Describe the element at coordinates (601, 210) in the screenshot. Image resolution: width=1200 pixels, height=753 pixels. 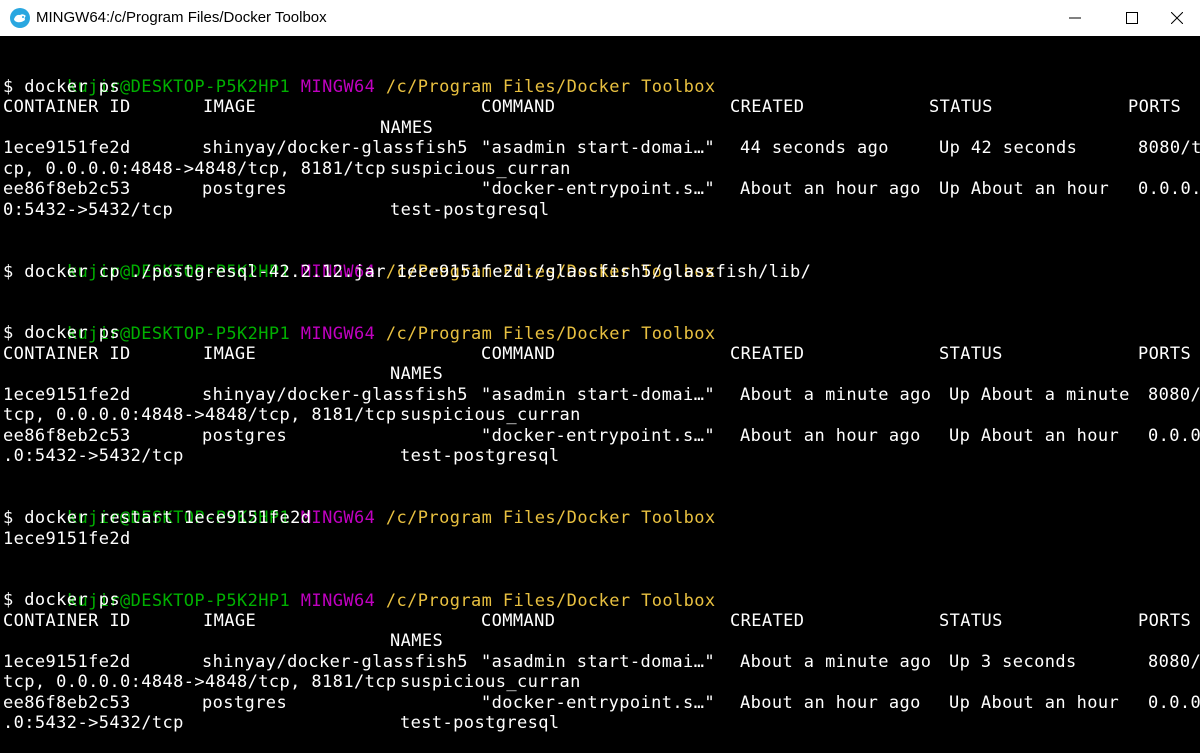
I see `table-row-wrap: 0:5432->5432/tcp test-postgresql` at that location.